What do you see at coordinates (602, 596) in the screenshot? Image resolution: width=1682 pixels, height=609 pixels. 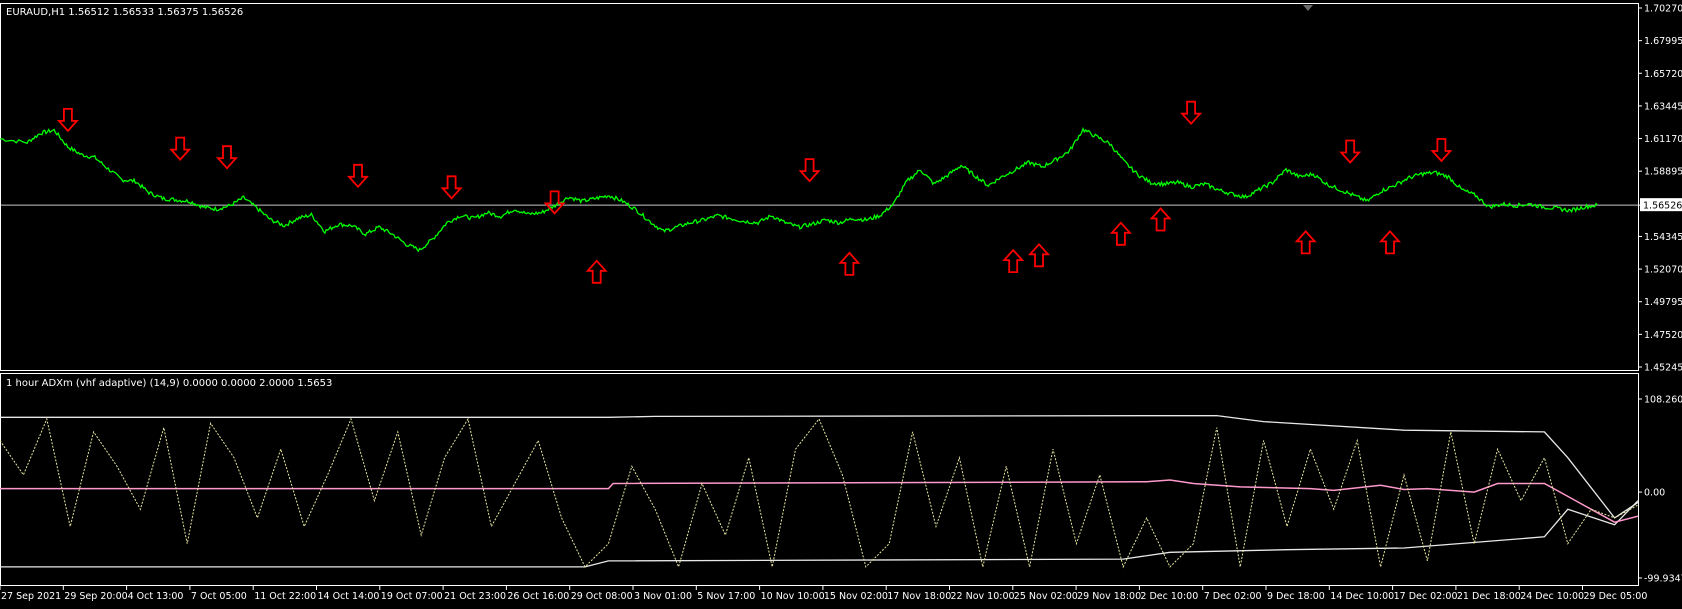 I see `time-axis-tick-label: 29 Oct 08:00` at bounding box center [602, 596].